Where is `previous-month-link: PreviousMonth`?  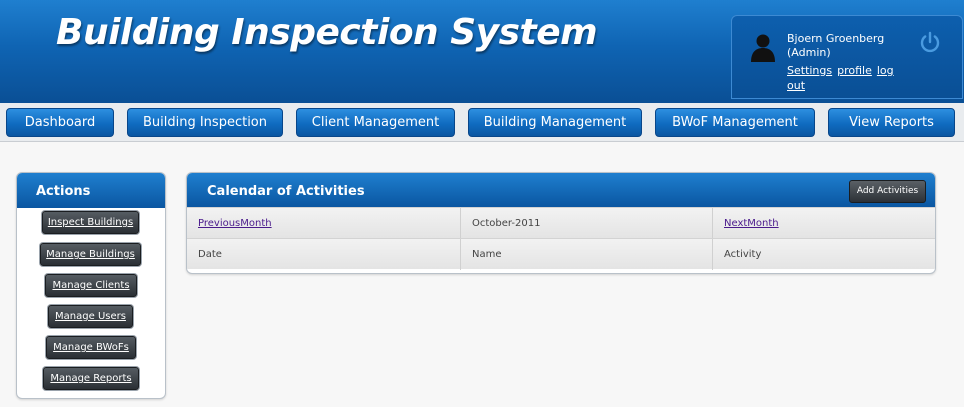
previous-month-link: PreviousMonth is located at coordinates (235, 223).